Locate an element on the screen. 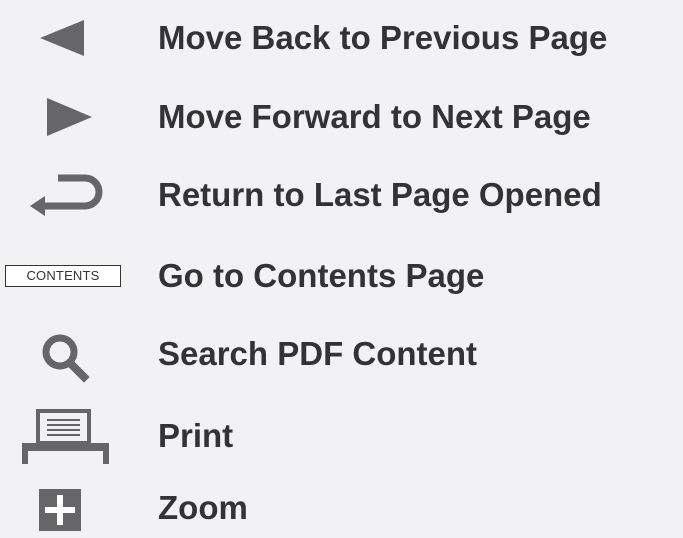 Image resolution: width=683 pixels, height=538 pixels. legend-label-print: Print is located at coordinates (196, 435).